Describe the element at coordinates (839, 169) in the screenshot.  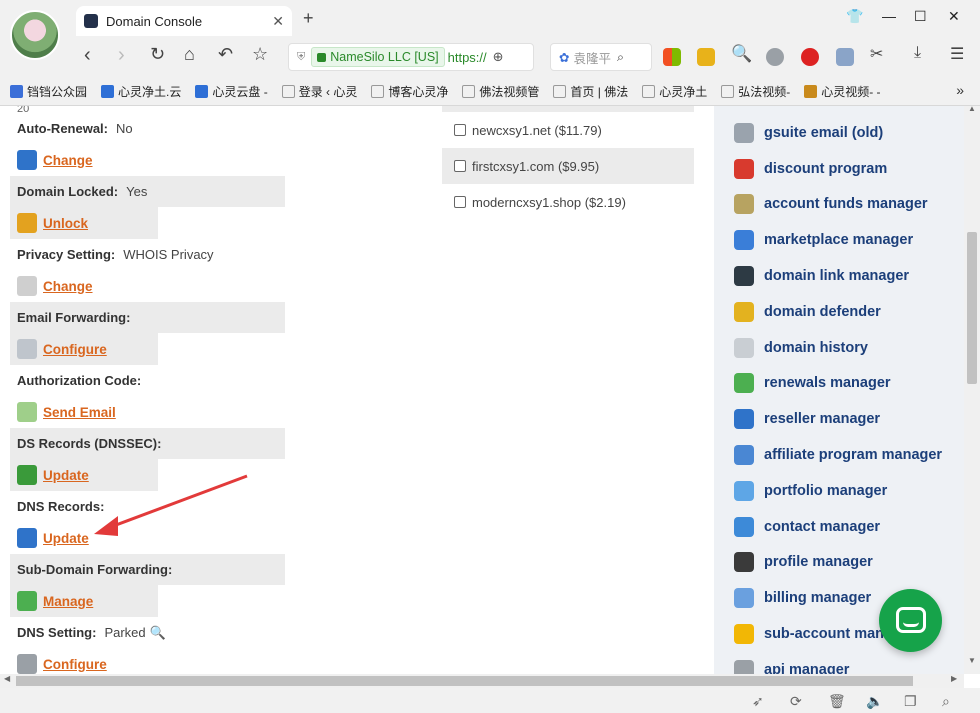
I see `menu-item: discount program` at that location.